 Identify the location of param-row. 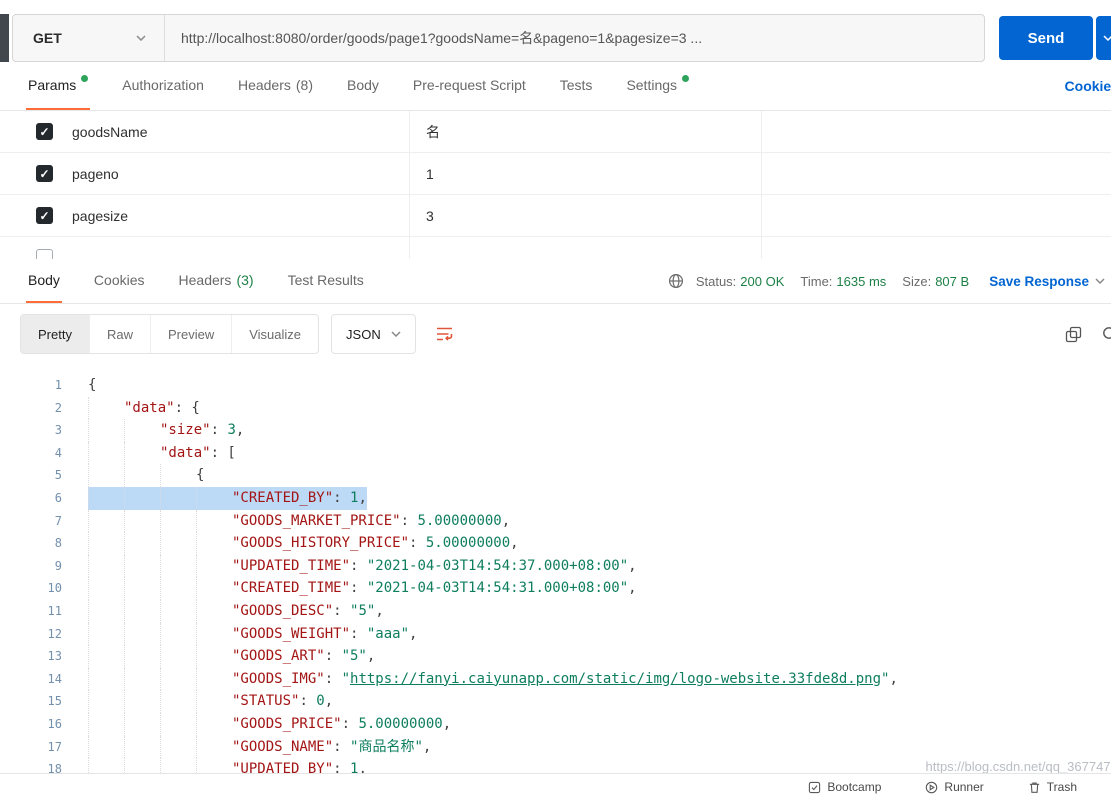
(555, 248).